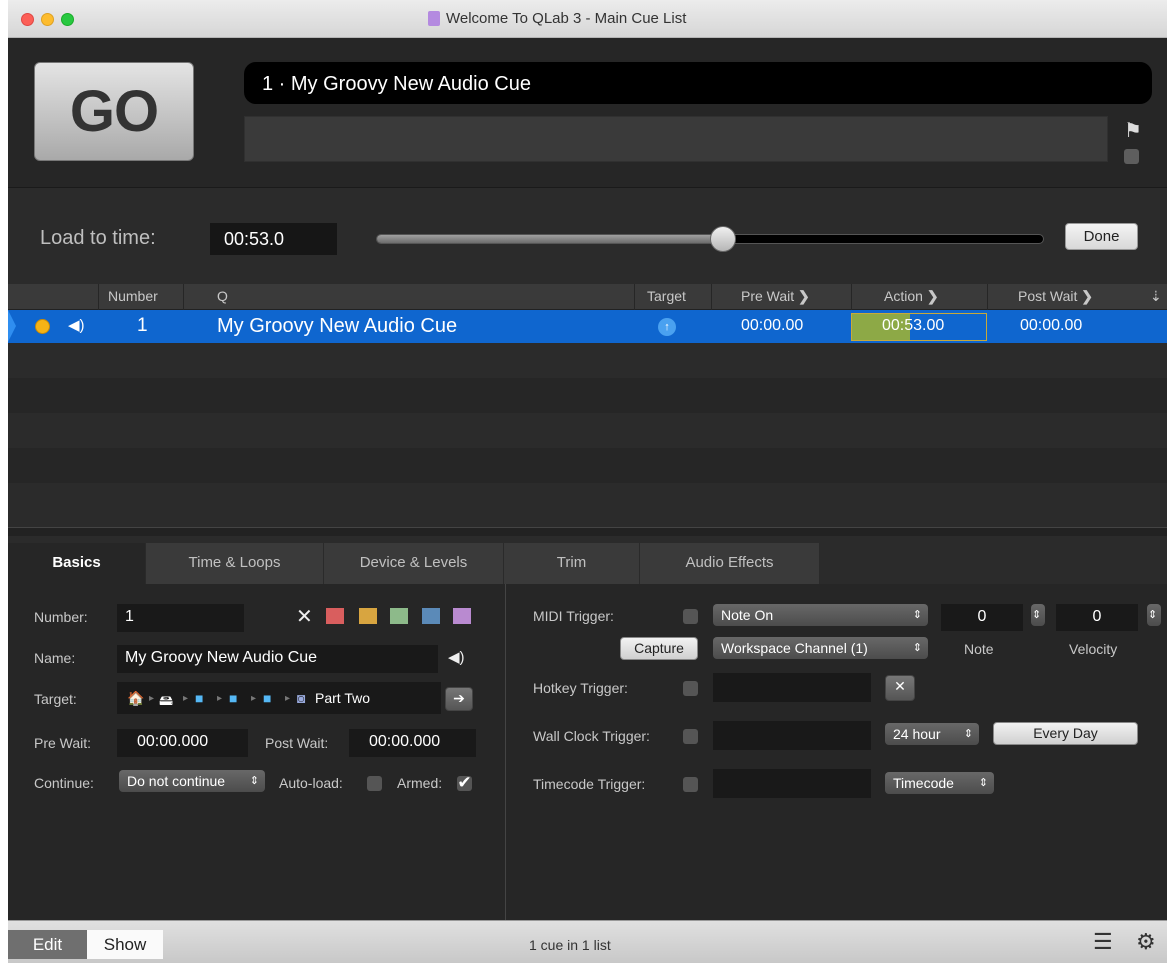  What do you see at coordinates (47, 19) in the screenshot?
I see `minimize-window-button` at bounding box center [47, 19].